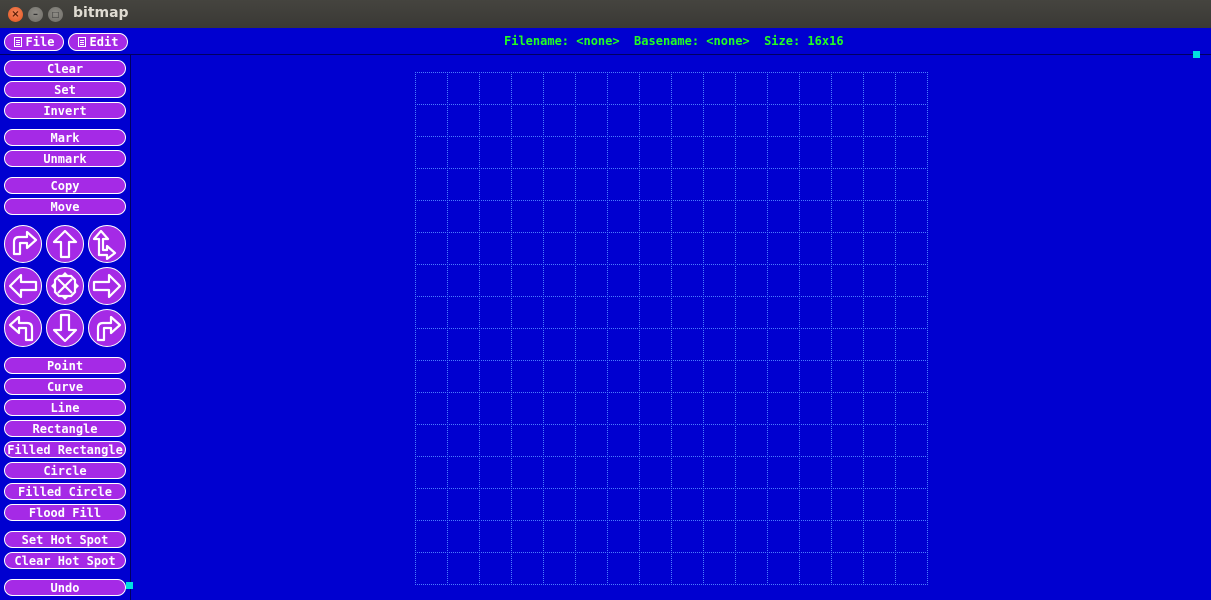 Image resolution: width=1211 pixels, height=600 pixels. What do you see at coordinates (65, 158) in the screenshot?
I see `unmark-button: Unmark` at bounding box center [65, 158].